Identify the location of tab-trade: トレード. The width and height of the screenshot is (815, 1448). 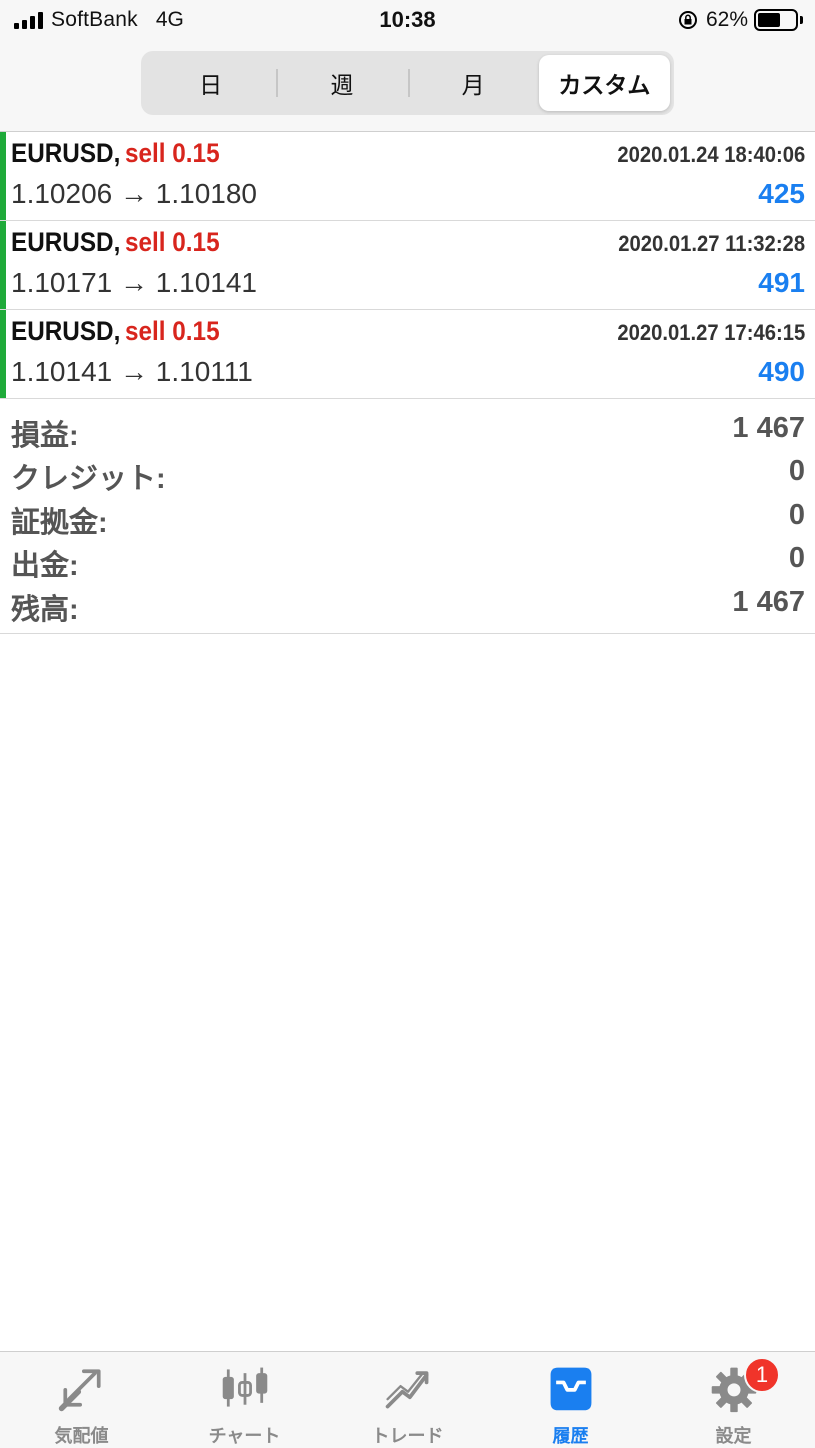
(407, 1400).